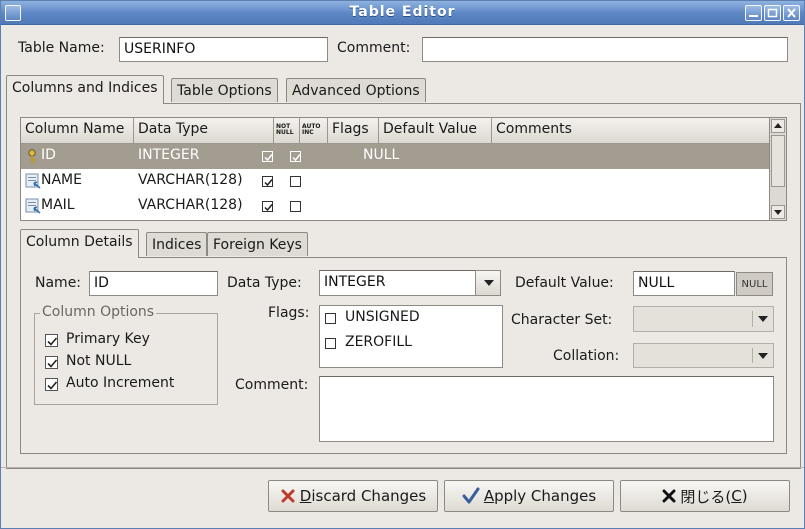  What do you see at coordinates (435, 131) in the screenshot?
I see `header-default-value: Default Value` at bounding box center [435, 131].